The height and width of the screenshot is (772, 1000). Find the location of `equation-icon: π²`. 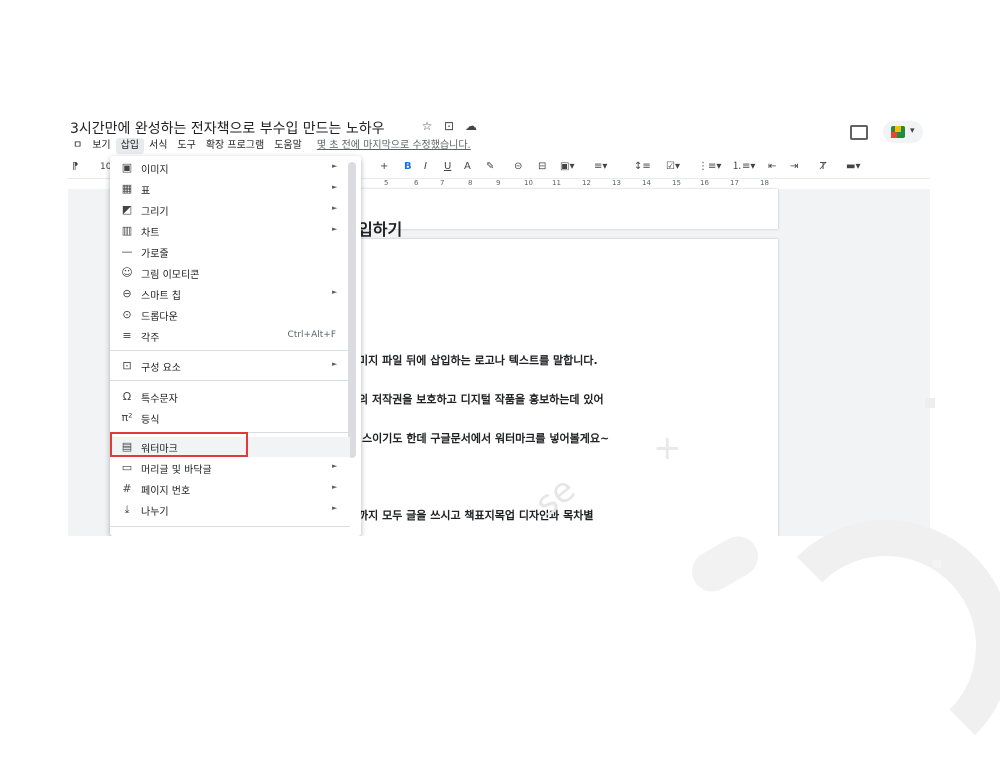

equation-icon: π² is located at coordinates (127, 417).